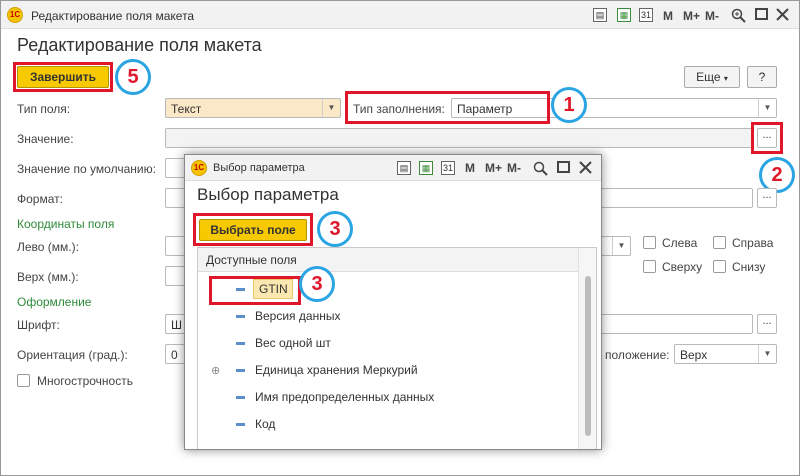 The height and width of the screenshot is (476, 800). Describe the element at coordinates (265, 424) in the screenshot. I see `list-item-label: Код` at that location.